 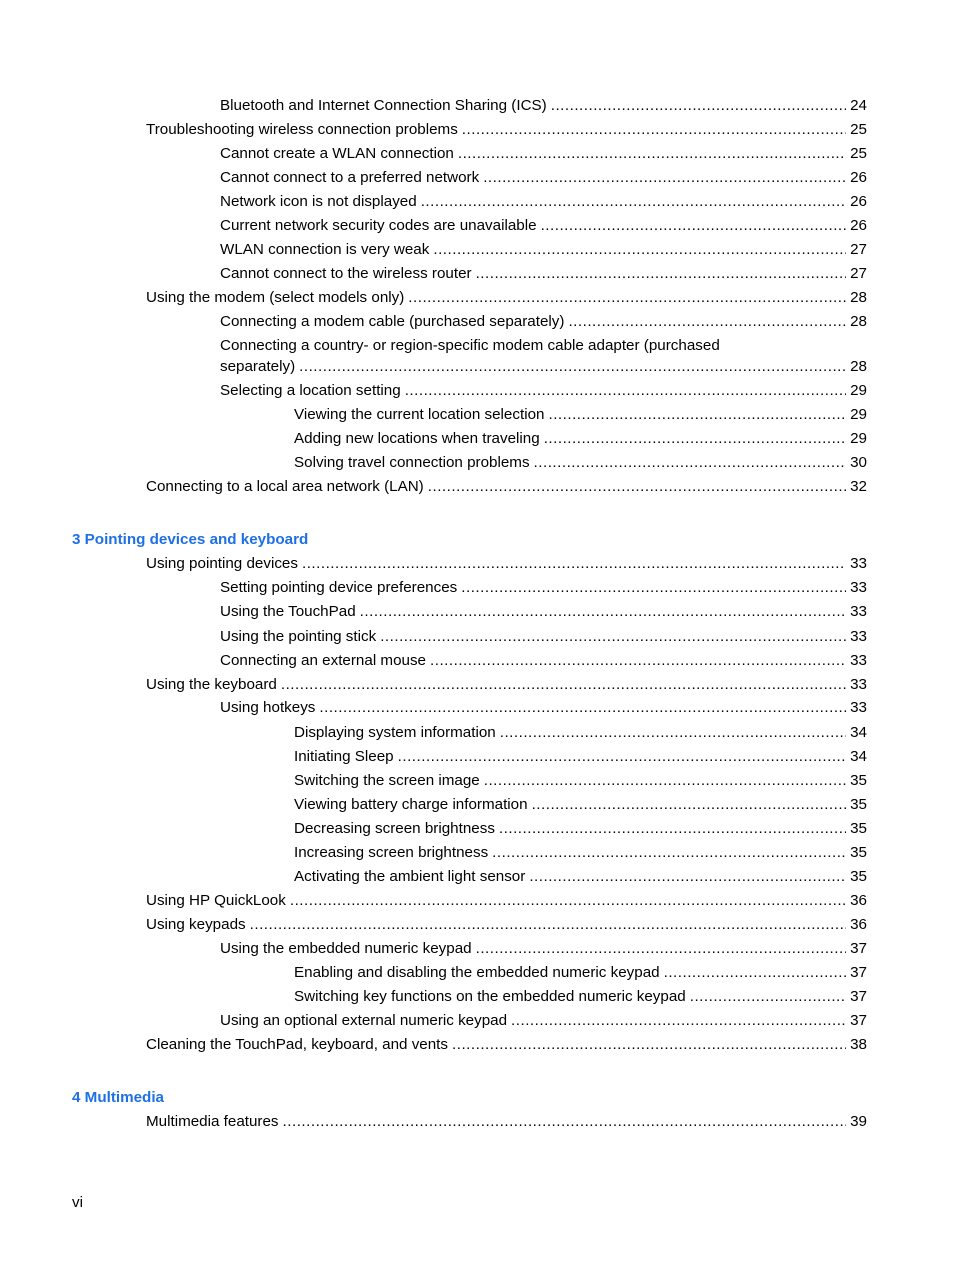 I want to click on toc-entry-title: Using the keyboard, so click(x=211, y=684).